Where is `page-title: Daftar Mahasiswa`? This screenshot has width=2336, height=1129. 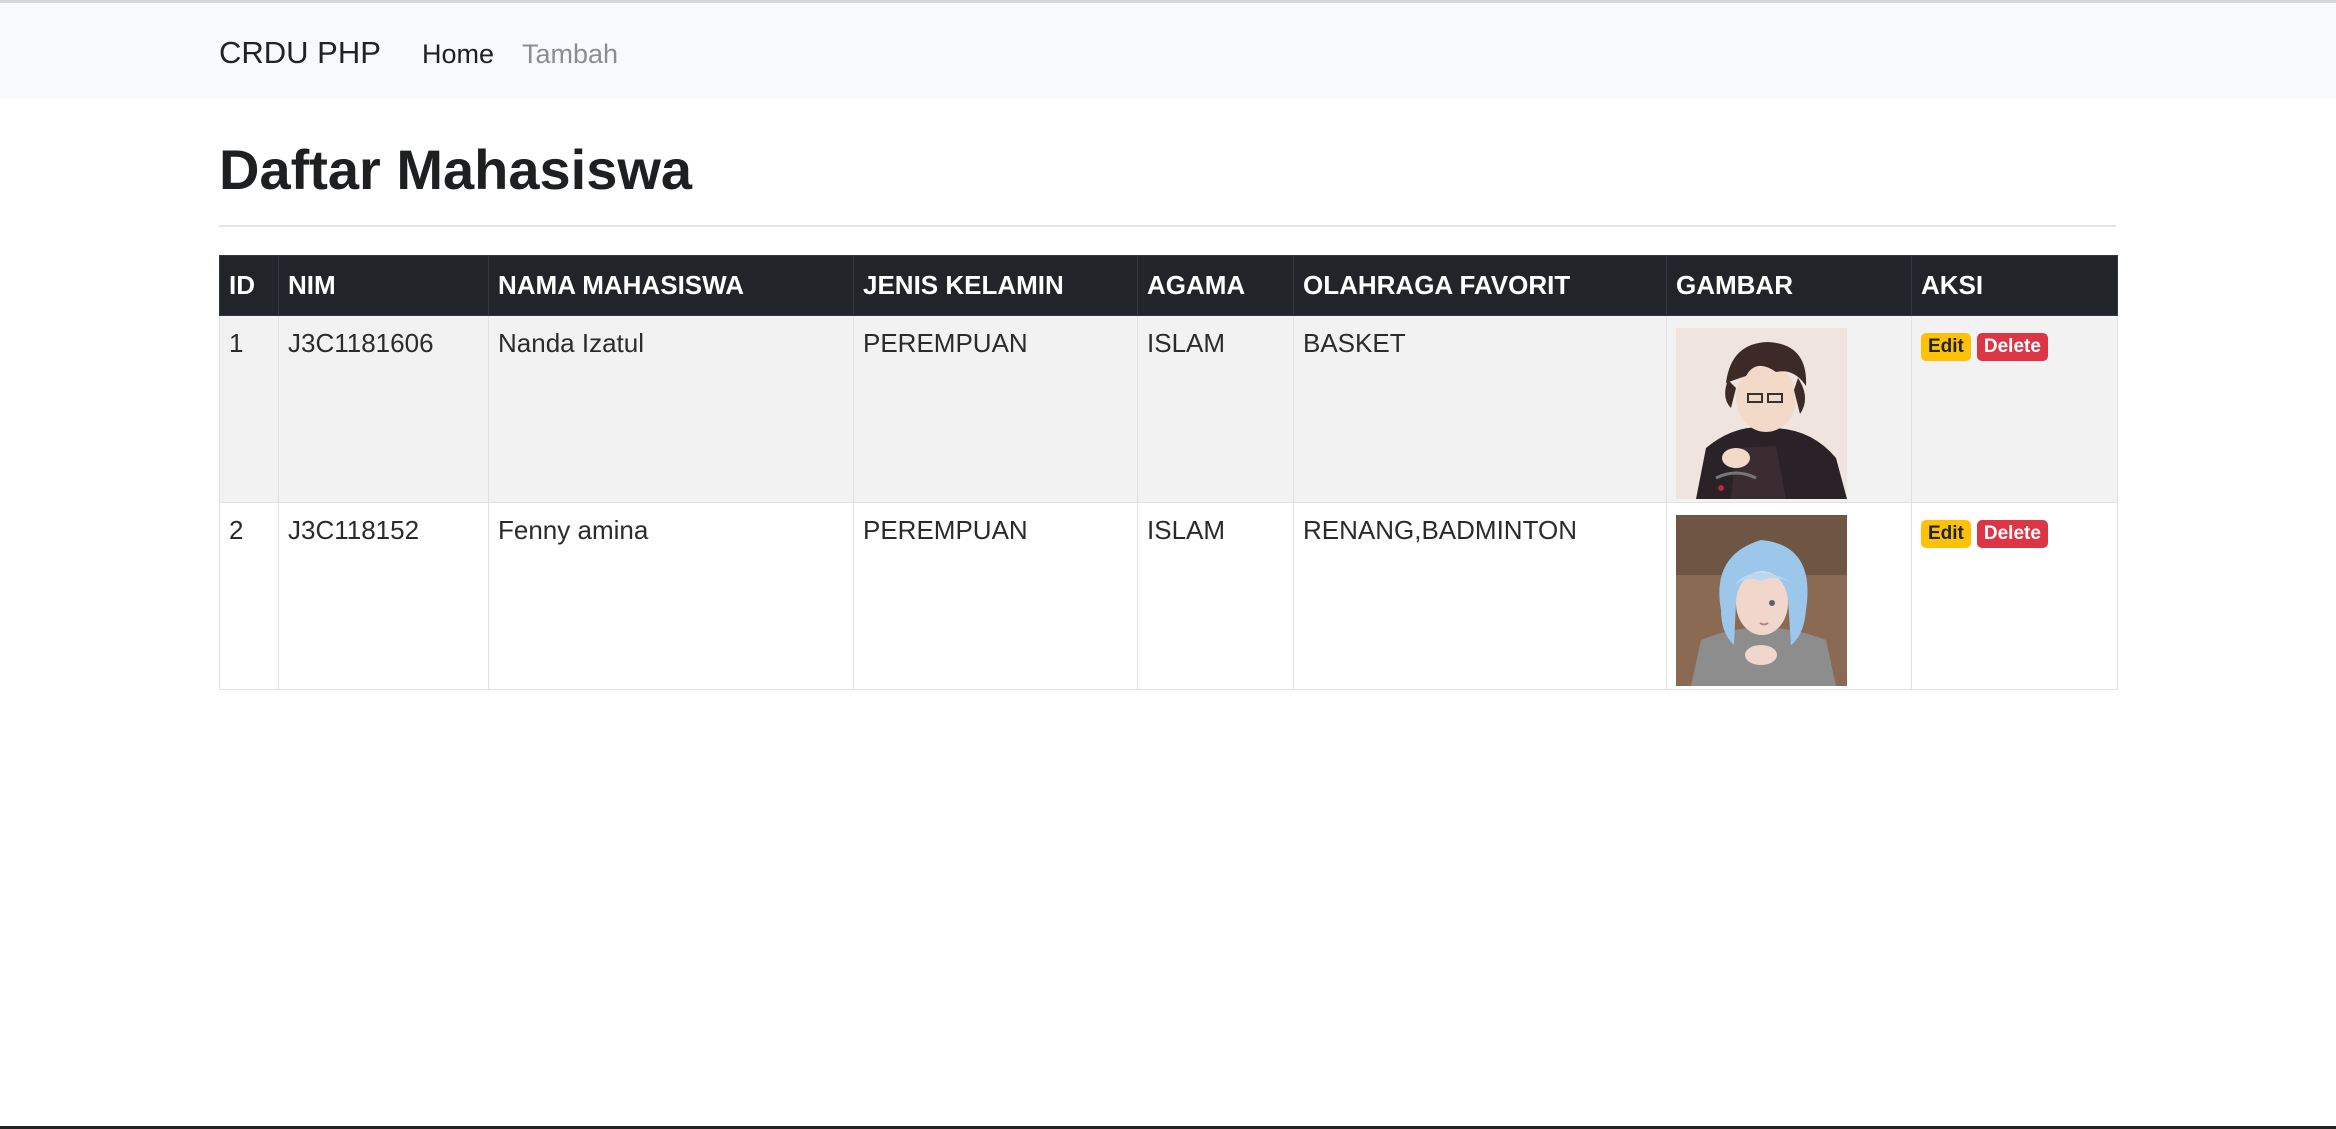 page-title: Daftar Mahasiswa is located at coordinates (456, 169).